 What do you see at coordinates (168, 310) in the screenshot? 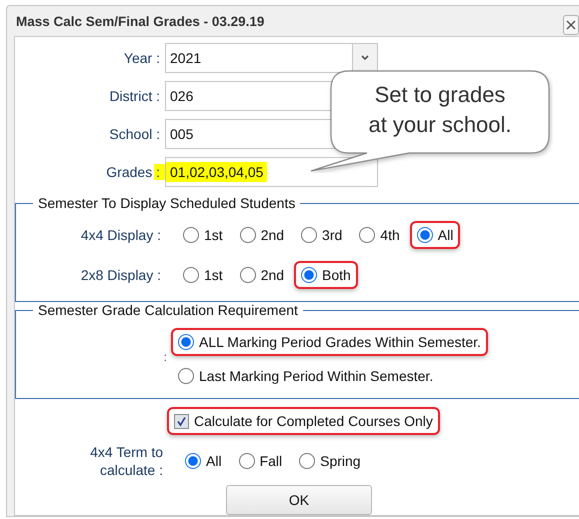
I see `section-legend: Semester Grade Calculation Requirement` at bounding box center [168, 310].